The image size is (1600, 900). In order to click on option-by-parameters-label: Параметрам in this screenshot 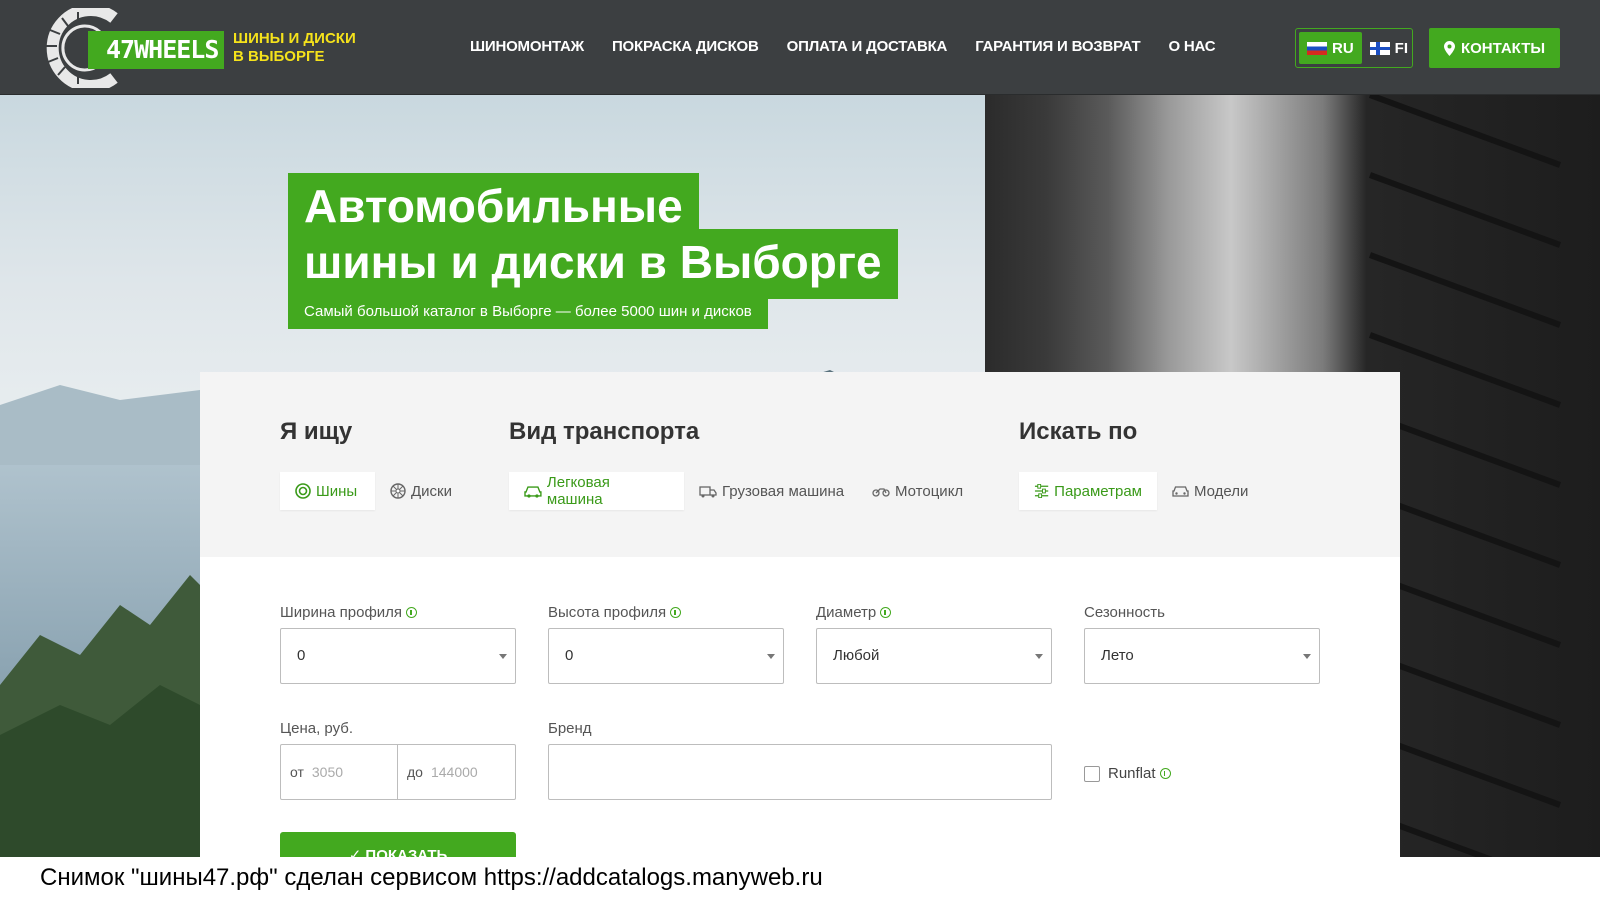, I will do `click(1098, 491)`.